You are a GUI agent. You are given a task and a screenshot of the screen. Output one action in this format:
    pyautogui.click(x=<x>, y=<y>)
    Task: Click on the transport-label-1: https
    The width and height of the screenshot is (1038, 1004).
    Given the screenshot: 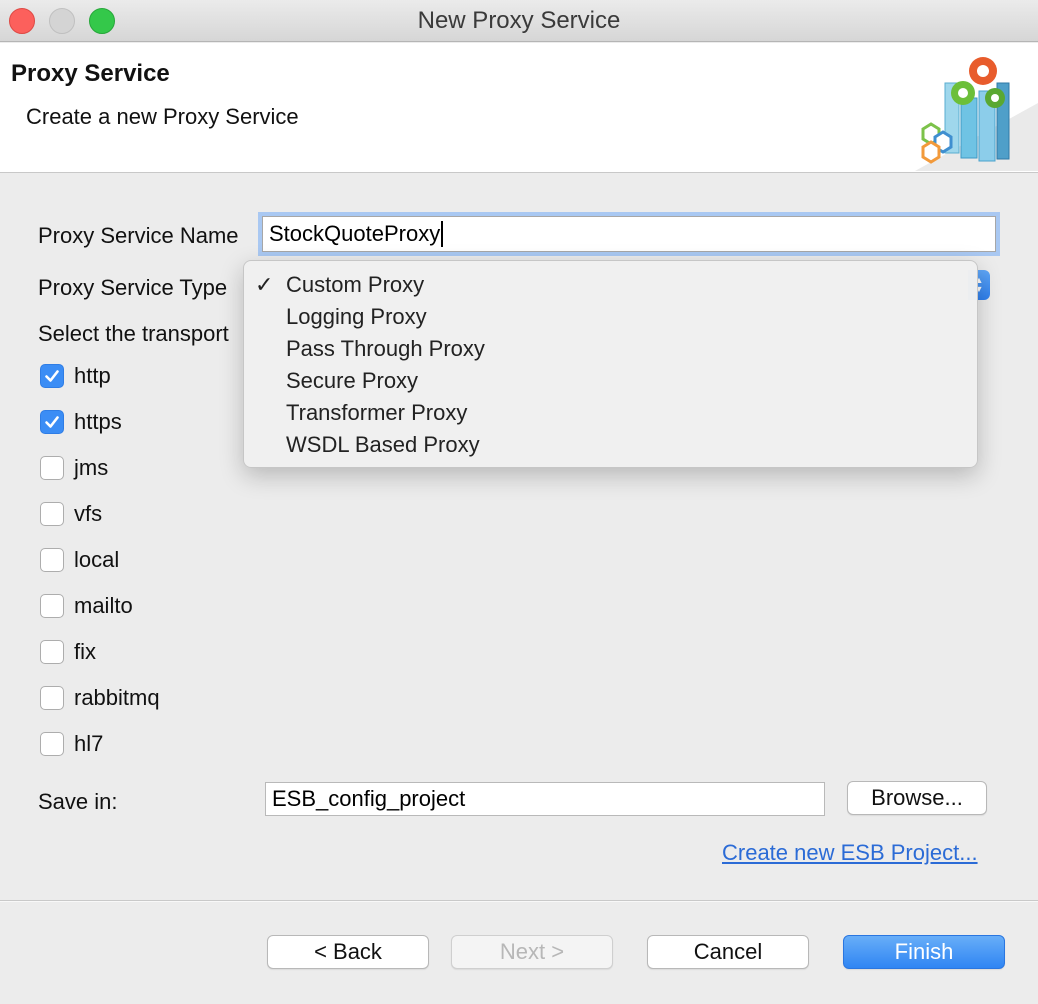 What is the action you would take?
    pyautogui.click(x=98, y=421)
    